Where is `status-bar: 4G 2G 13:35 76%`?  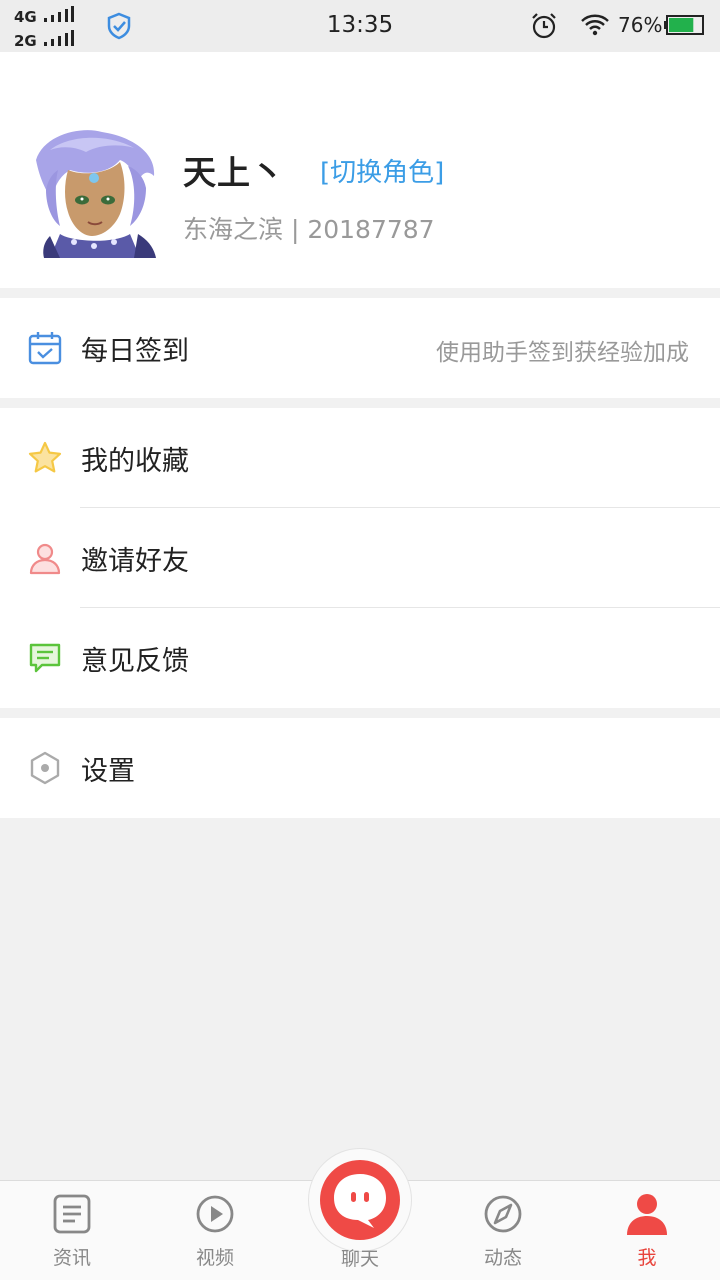
status-bar: 4G 2G 13:35 76% is located at coordinates (360, 26).